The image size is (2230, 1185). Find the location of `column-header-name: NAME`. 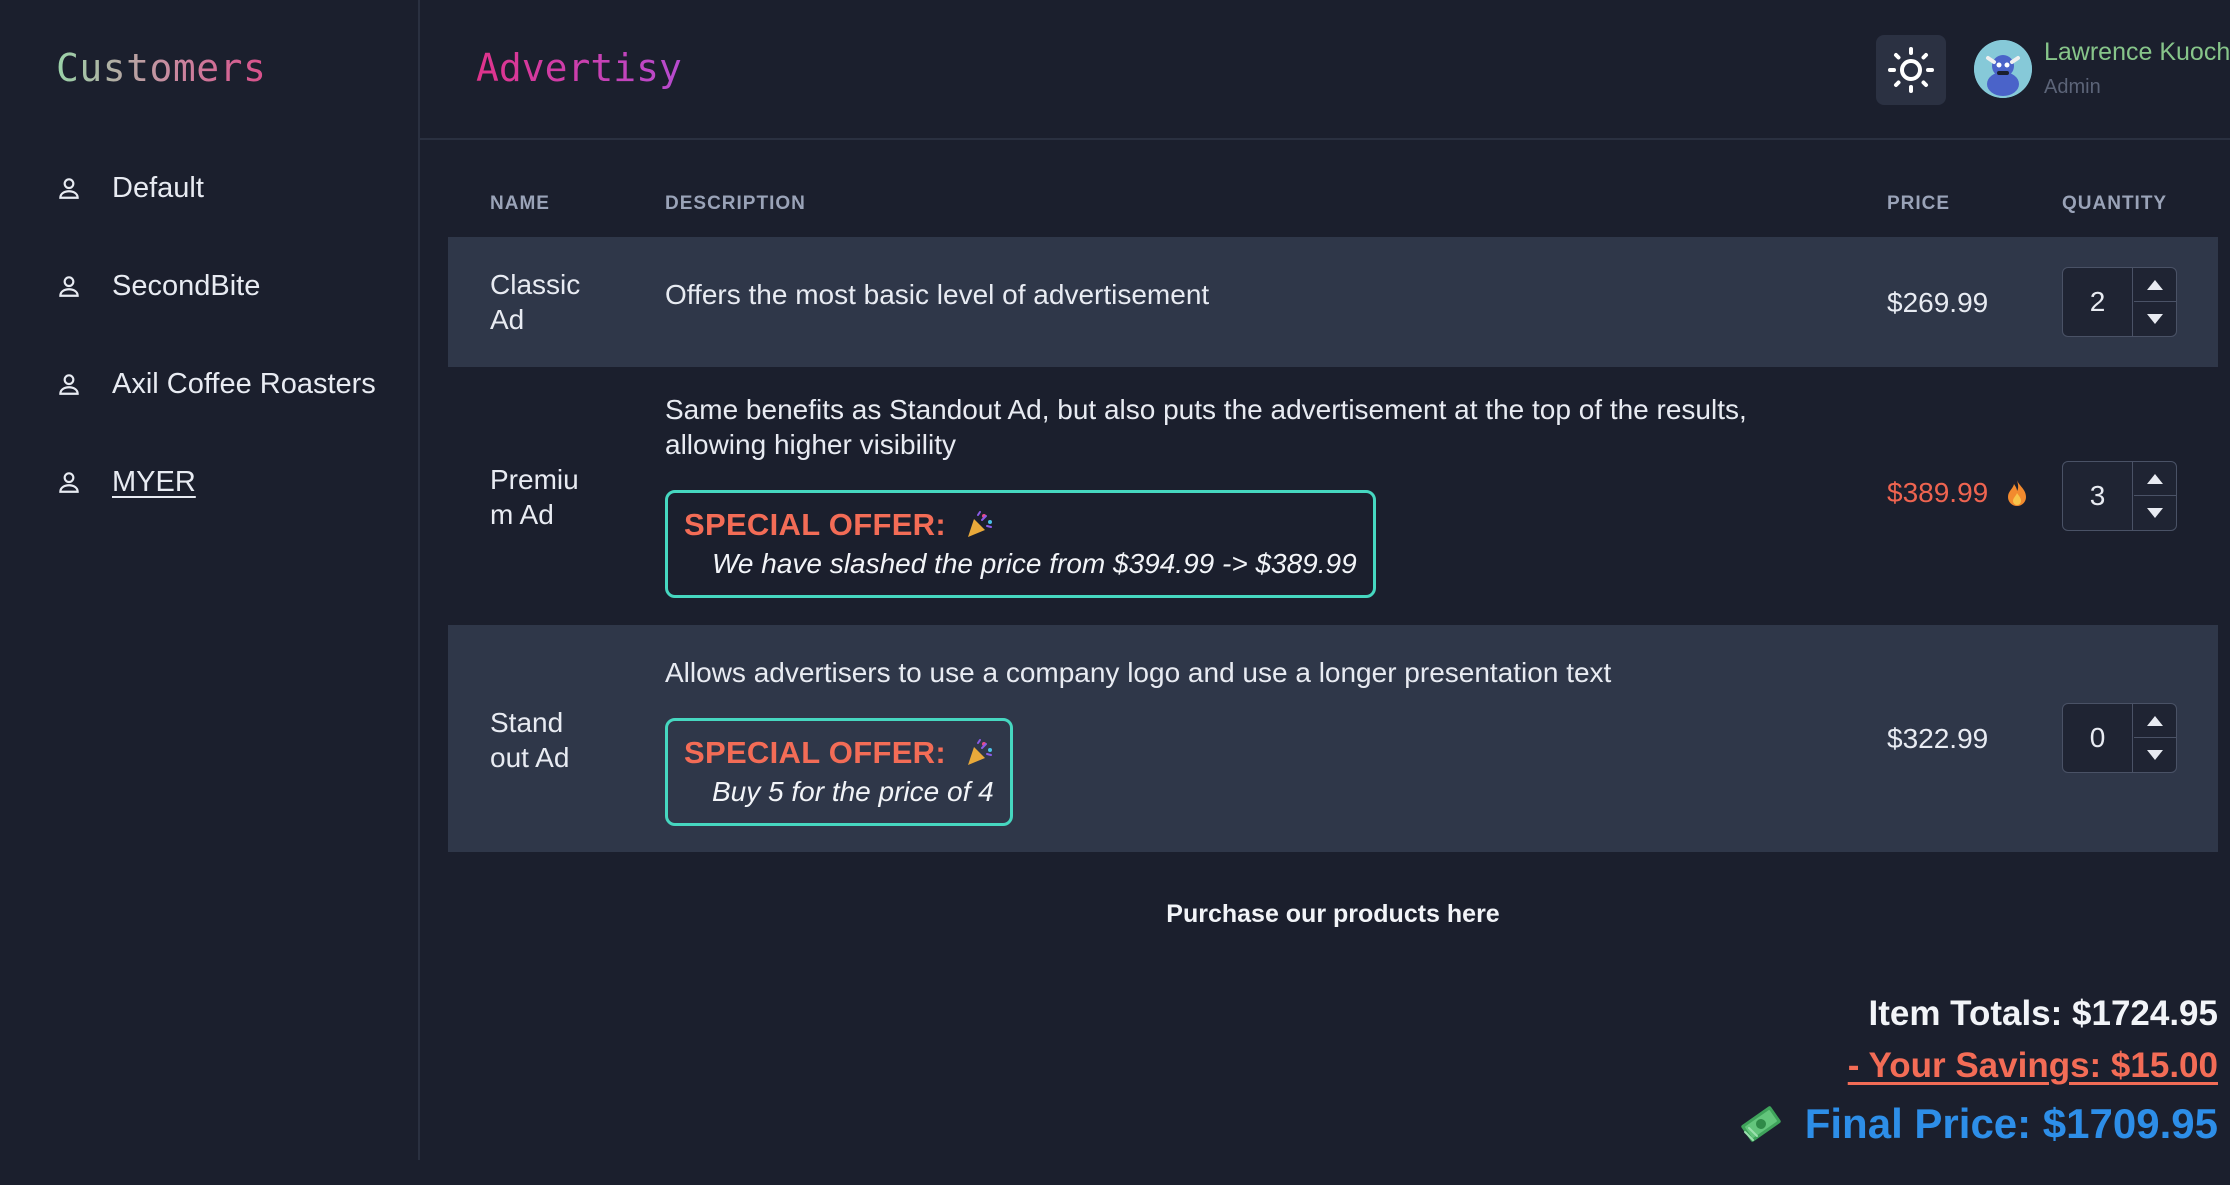

column-header-name: NAME is located at coordinates (520, 203).